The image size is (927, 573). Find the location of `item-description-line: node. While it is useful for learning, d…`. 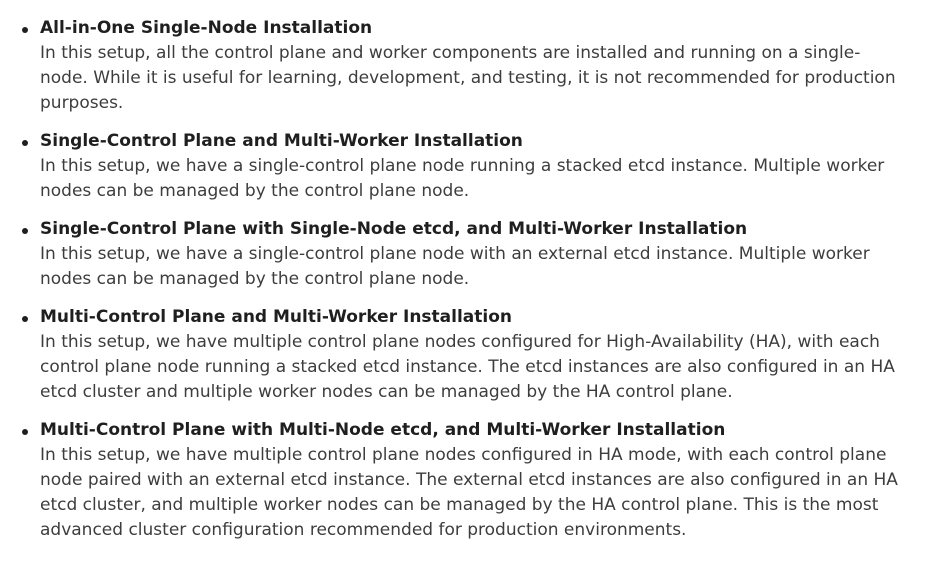

item-description-line: node. While it is useful for learning, d… is located at coordinates (468, 78).